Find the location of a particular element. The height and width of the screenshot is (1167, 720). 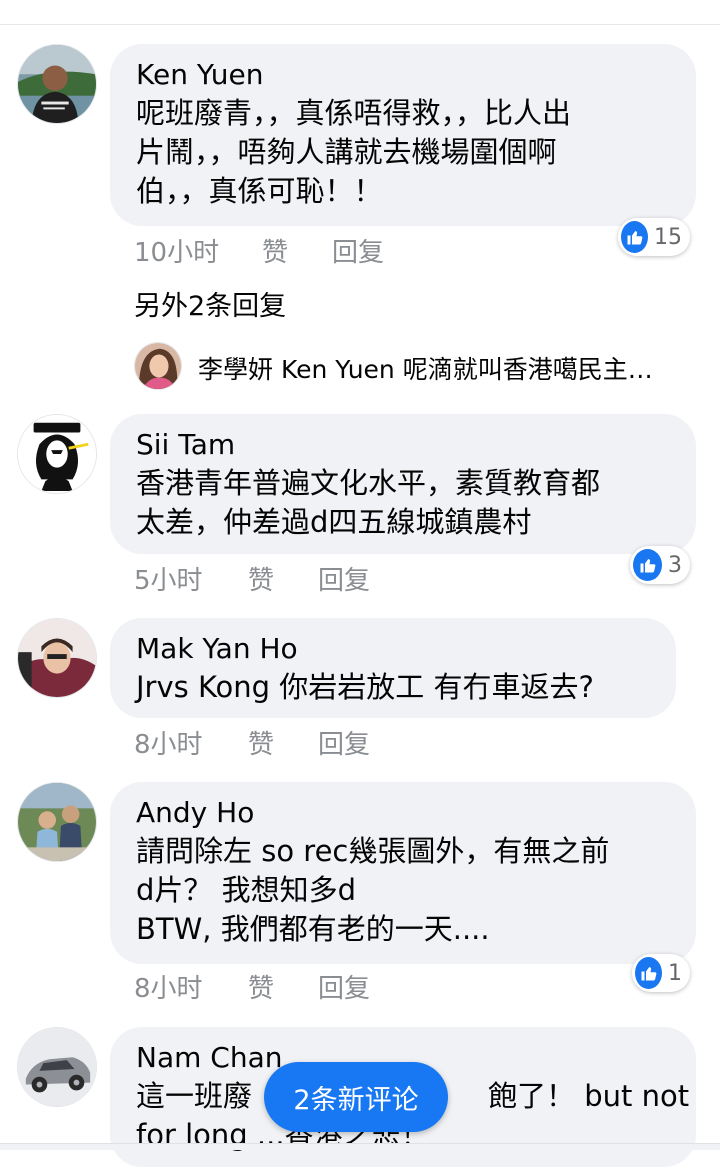

comment-text: Jrvs Kong 你岩岩放工 有冇車返去? is located at coordinates (365, 687).